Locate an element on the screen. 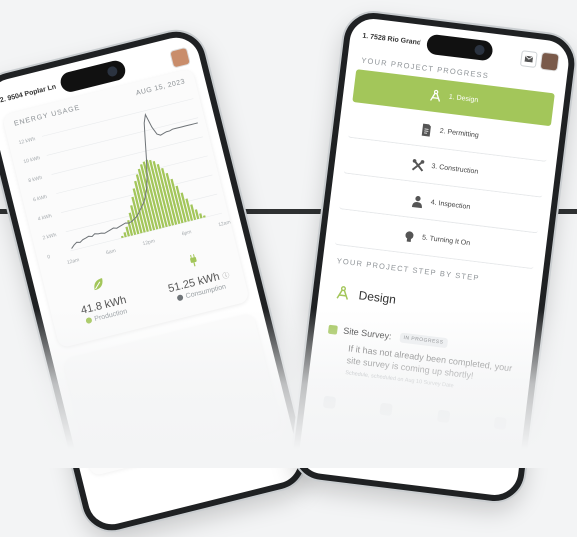 The width and height of the screenshot is (577, 537). step-label: 4. Inspection is located at coordinates (450, 205).